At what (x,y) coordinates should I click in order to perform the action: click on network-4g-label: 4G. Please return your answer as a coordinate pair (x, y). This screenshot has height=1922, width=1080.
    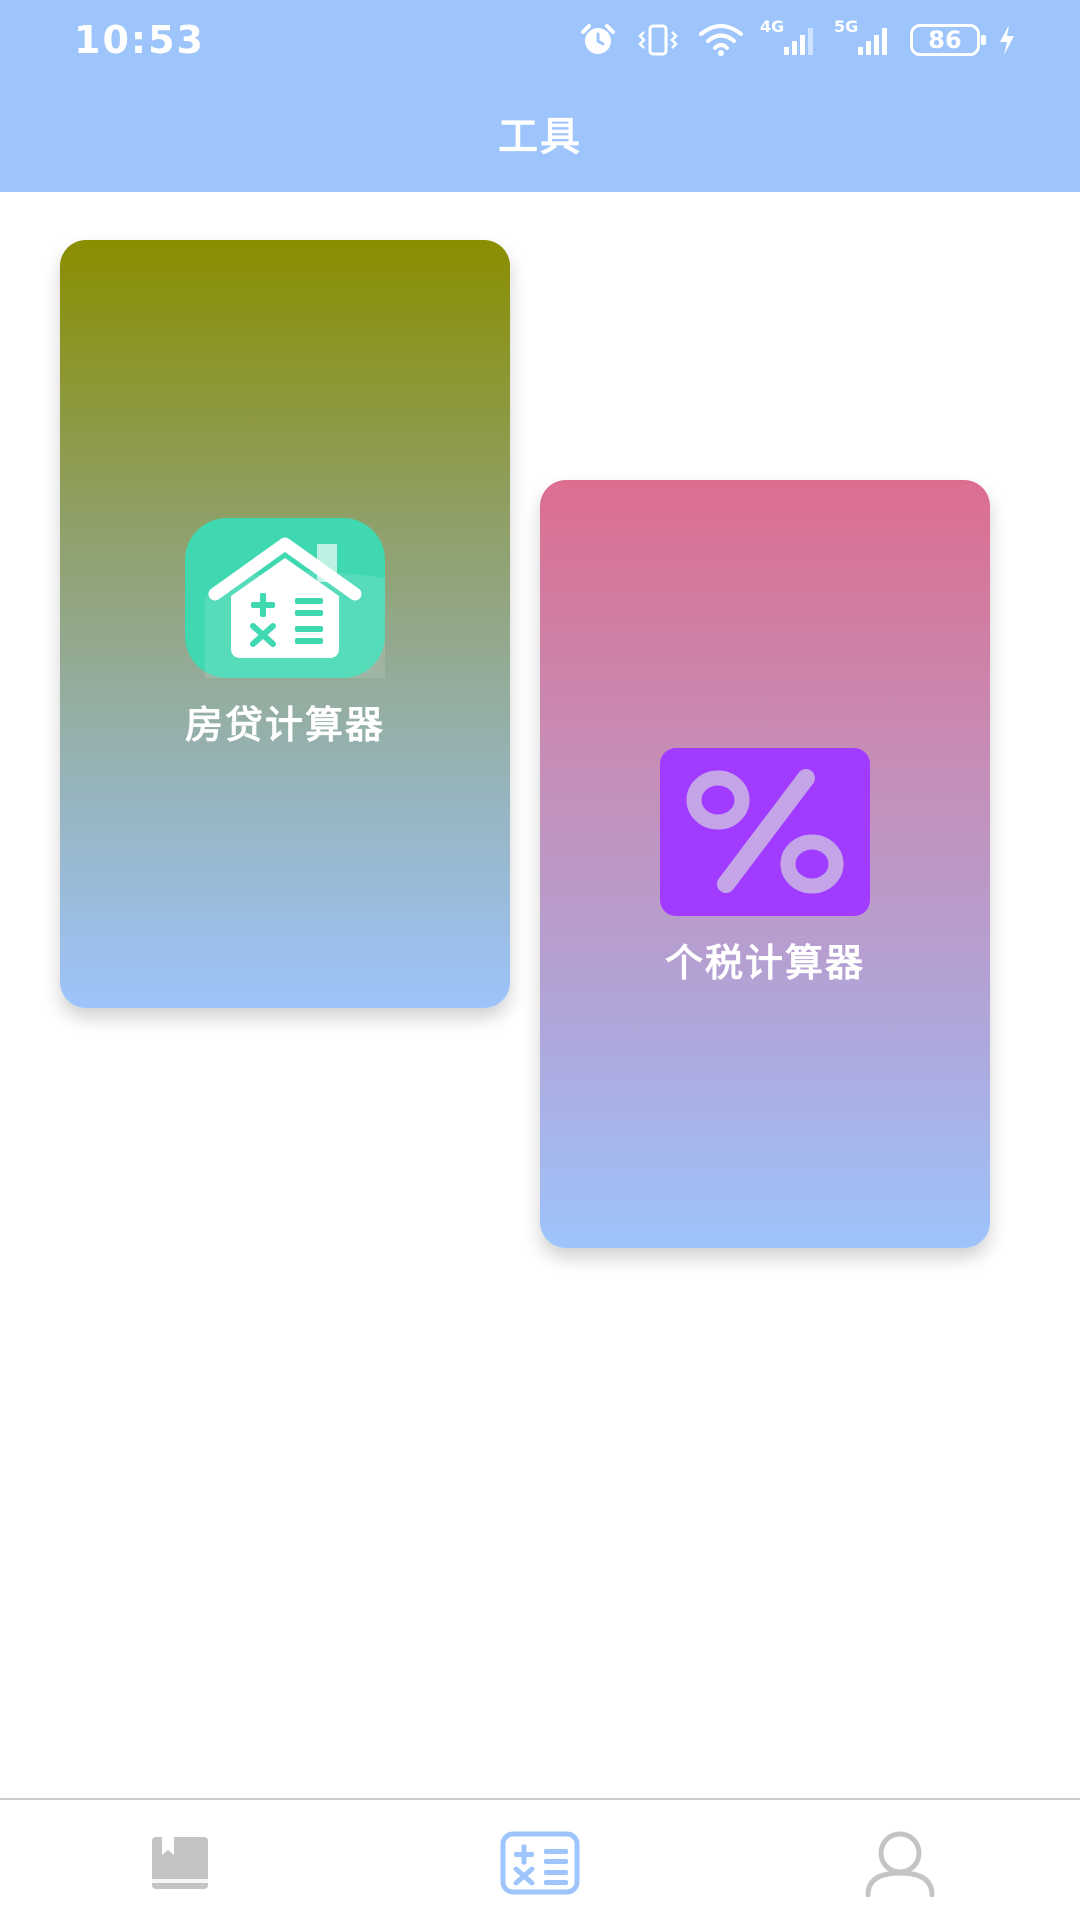
    Looking at the image, I should click on (772, 26).